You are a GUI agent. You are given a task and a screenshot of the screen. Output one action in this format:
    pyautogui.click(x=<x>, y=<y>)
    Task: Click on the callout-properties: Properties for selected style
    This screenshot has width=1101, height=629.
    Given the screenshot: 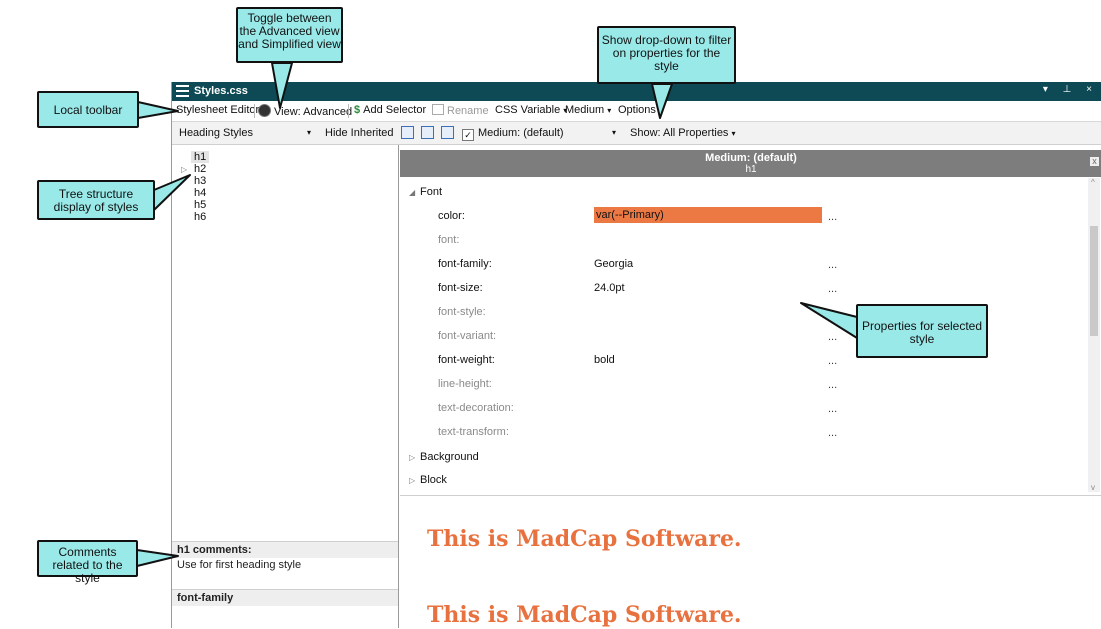 What is the action you would take?
    pyautogui.click(x=922, y=331)
    